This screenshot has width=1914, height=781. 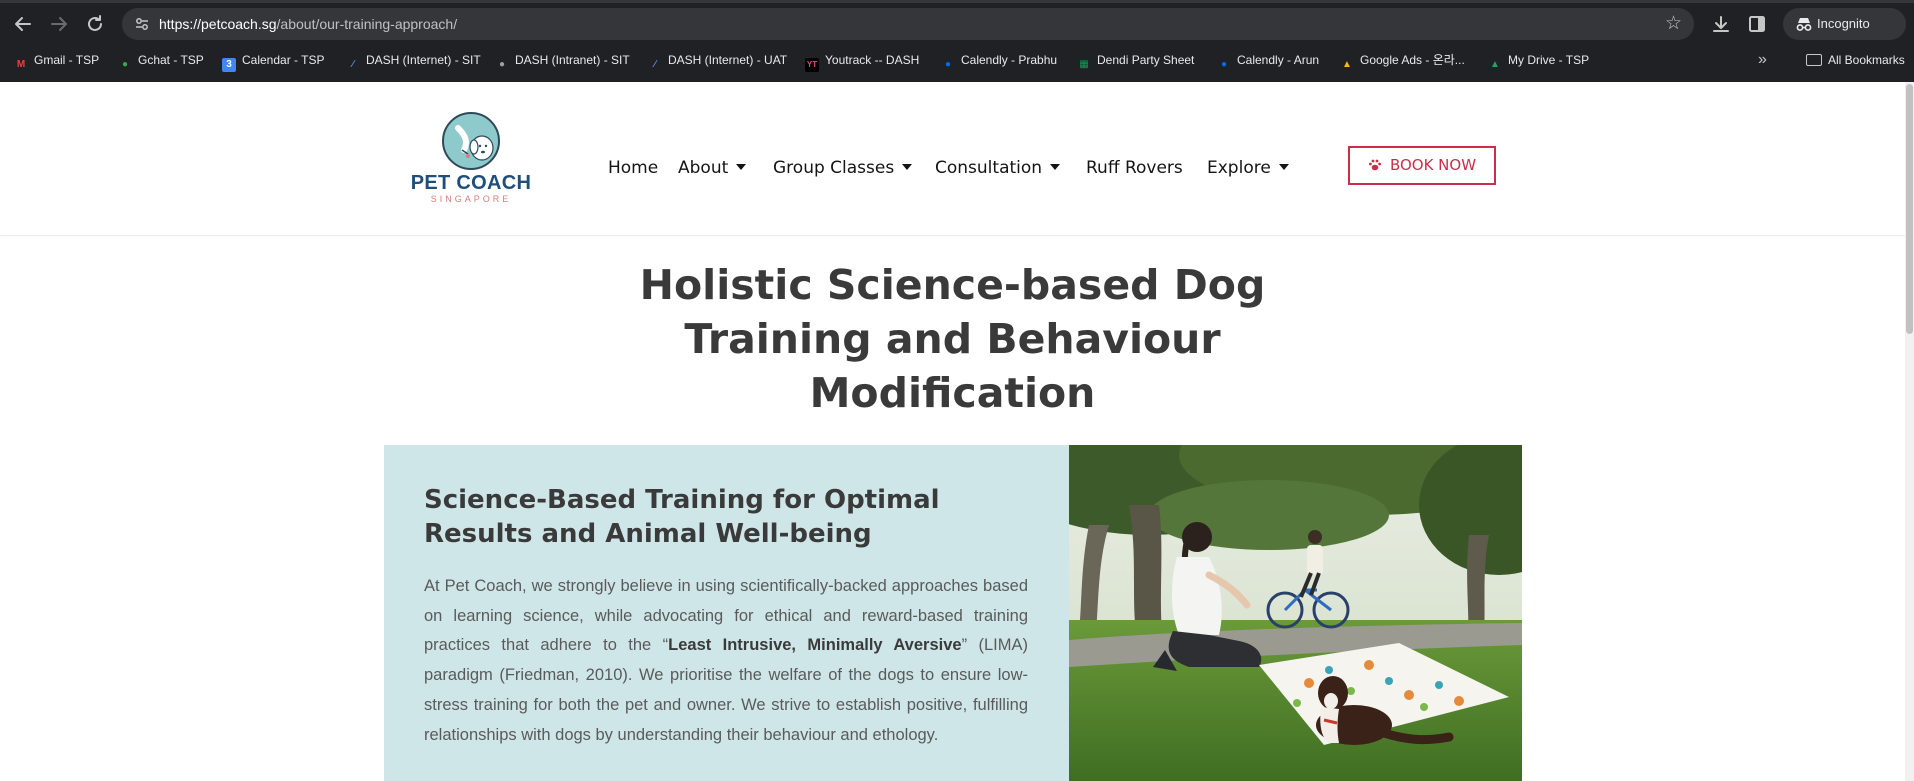 I want to click on incognito-indicator: Incognito, so click(x=1844, y=24).